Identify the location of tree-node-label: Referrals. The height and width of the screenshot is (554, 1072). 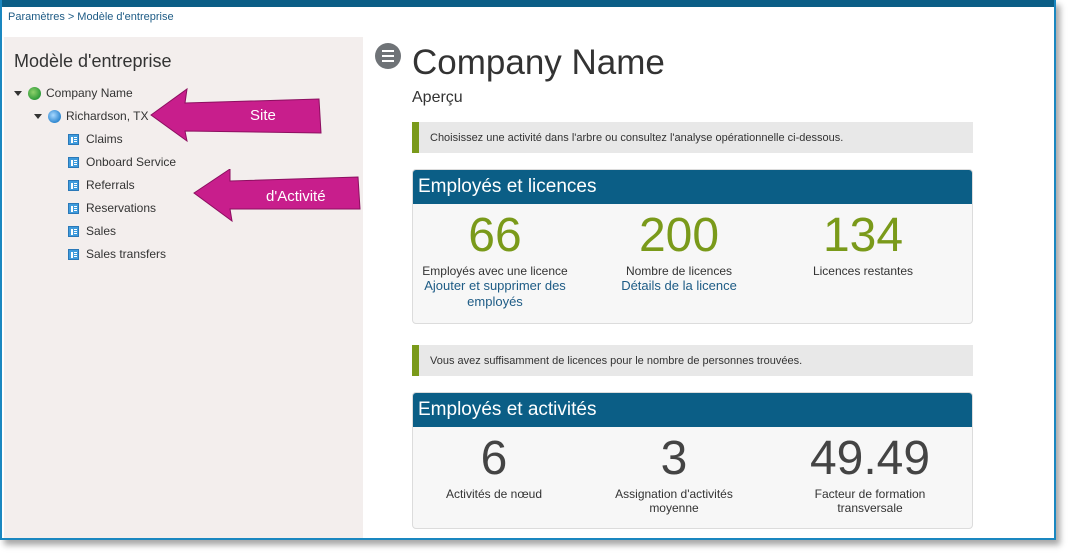
(110, 185).